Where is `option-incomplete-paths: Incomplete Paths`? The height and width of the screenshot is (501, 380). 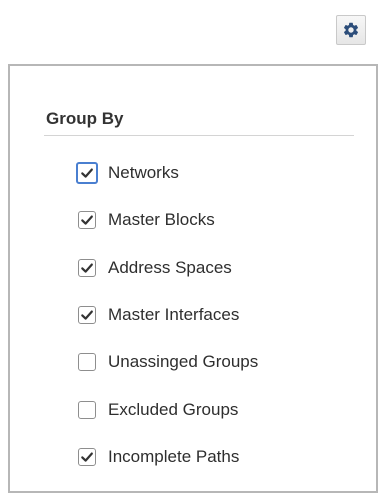
option-incomplete-paths: Incomplete Paths is located at coordinates (158, 457).